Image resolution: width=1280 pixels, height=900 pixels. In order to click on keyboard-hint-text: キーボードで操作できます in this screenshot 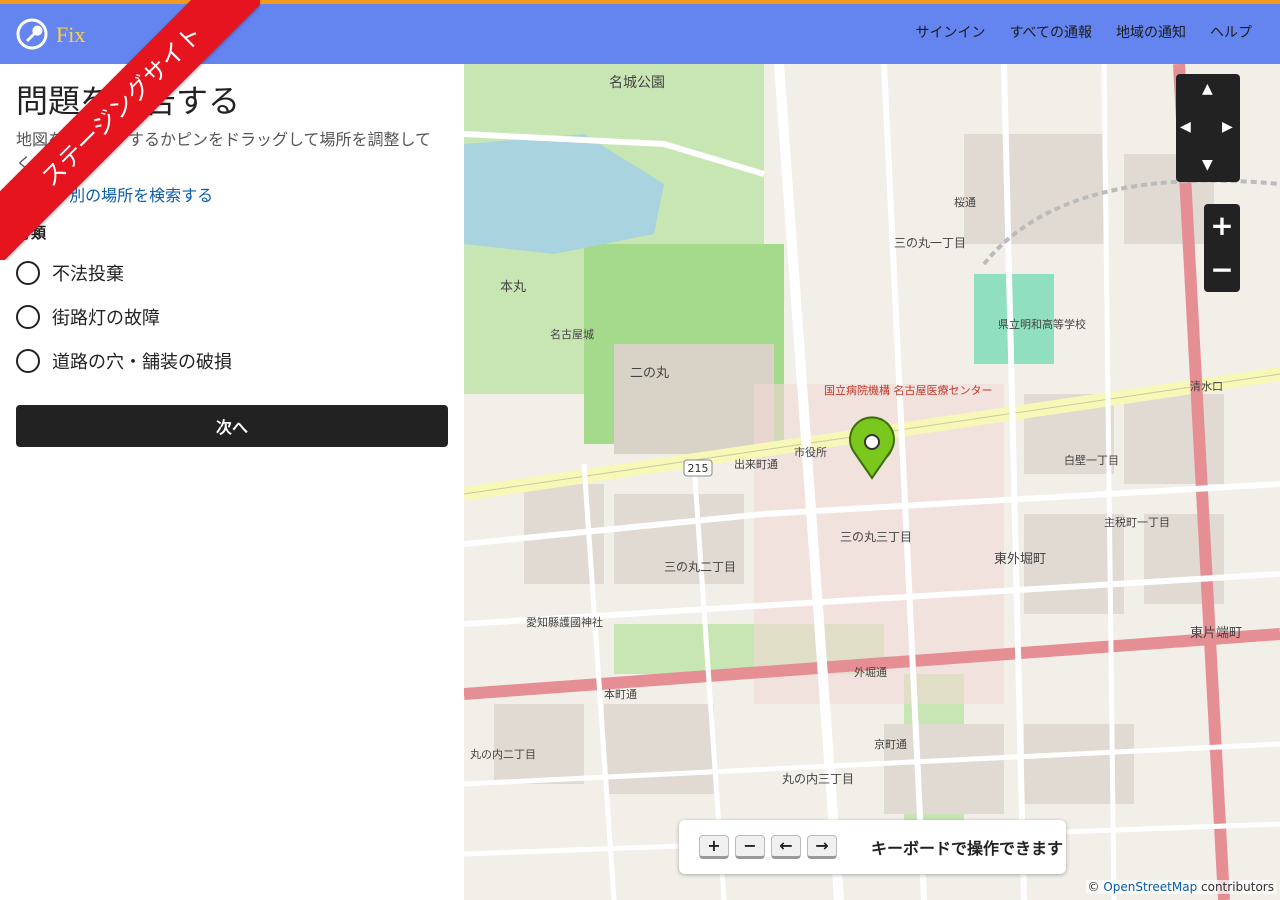, I will do `click(967, 848)`.